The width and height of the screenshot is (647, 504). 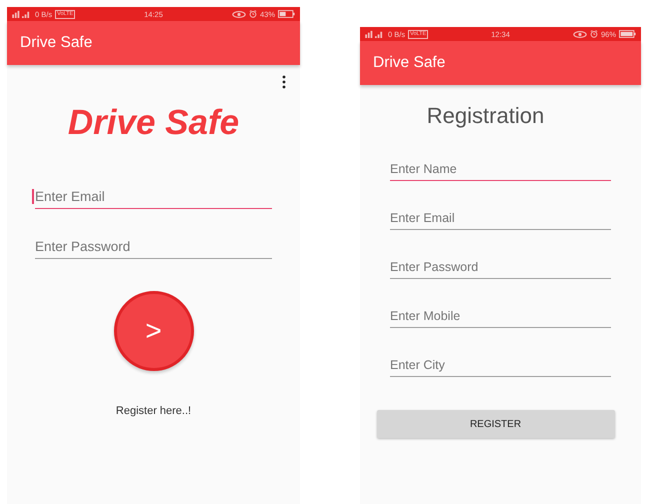 What do you see at coordinates (485, 116) in the screenshot?
I see `registration-heading: Registration` at bounding box center [485, 116].